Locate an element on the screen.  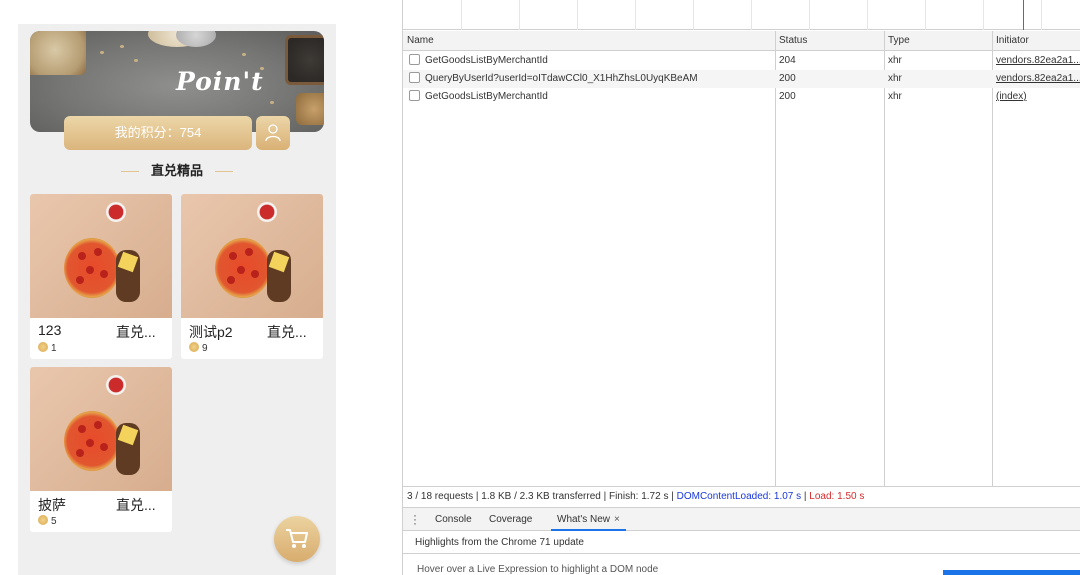
drawer-tabbar: · · · Console Coverage What's New × is located at coordinates (741, 519).